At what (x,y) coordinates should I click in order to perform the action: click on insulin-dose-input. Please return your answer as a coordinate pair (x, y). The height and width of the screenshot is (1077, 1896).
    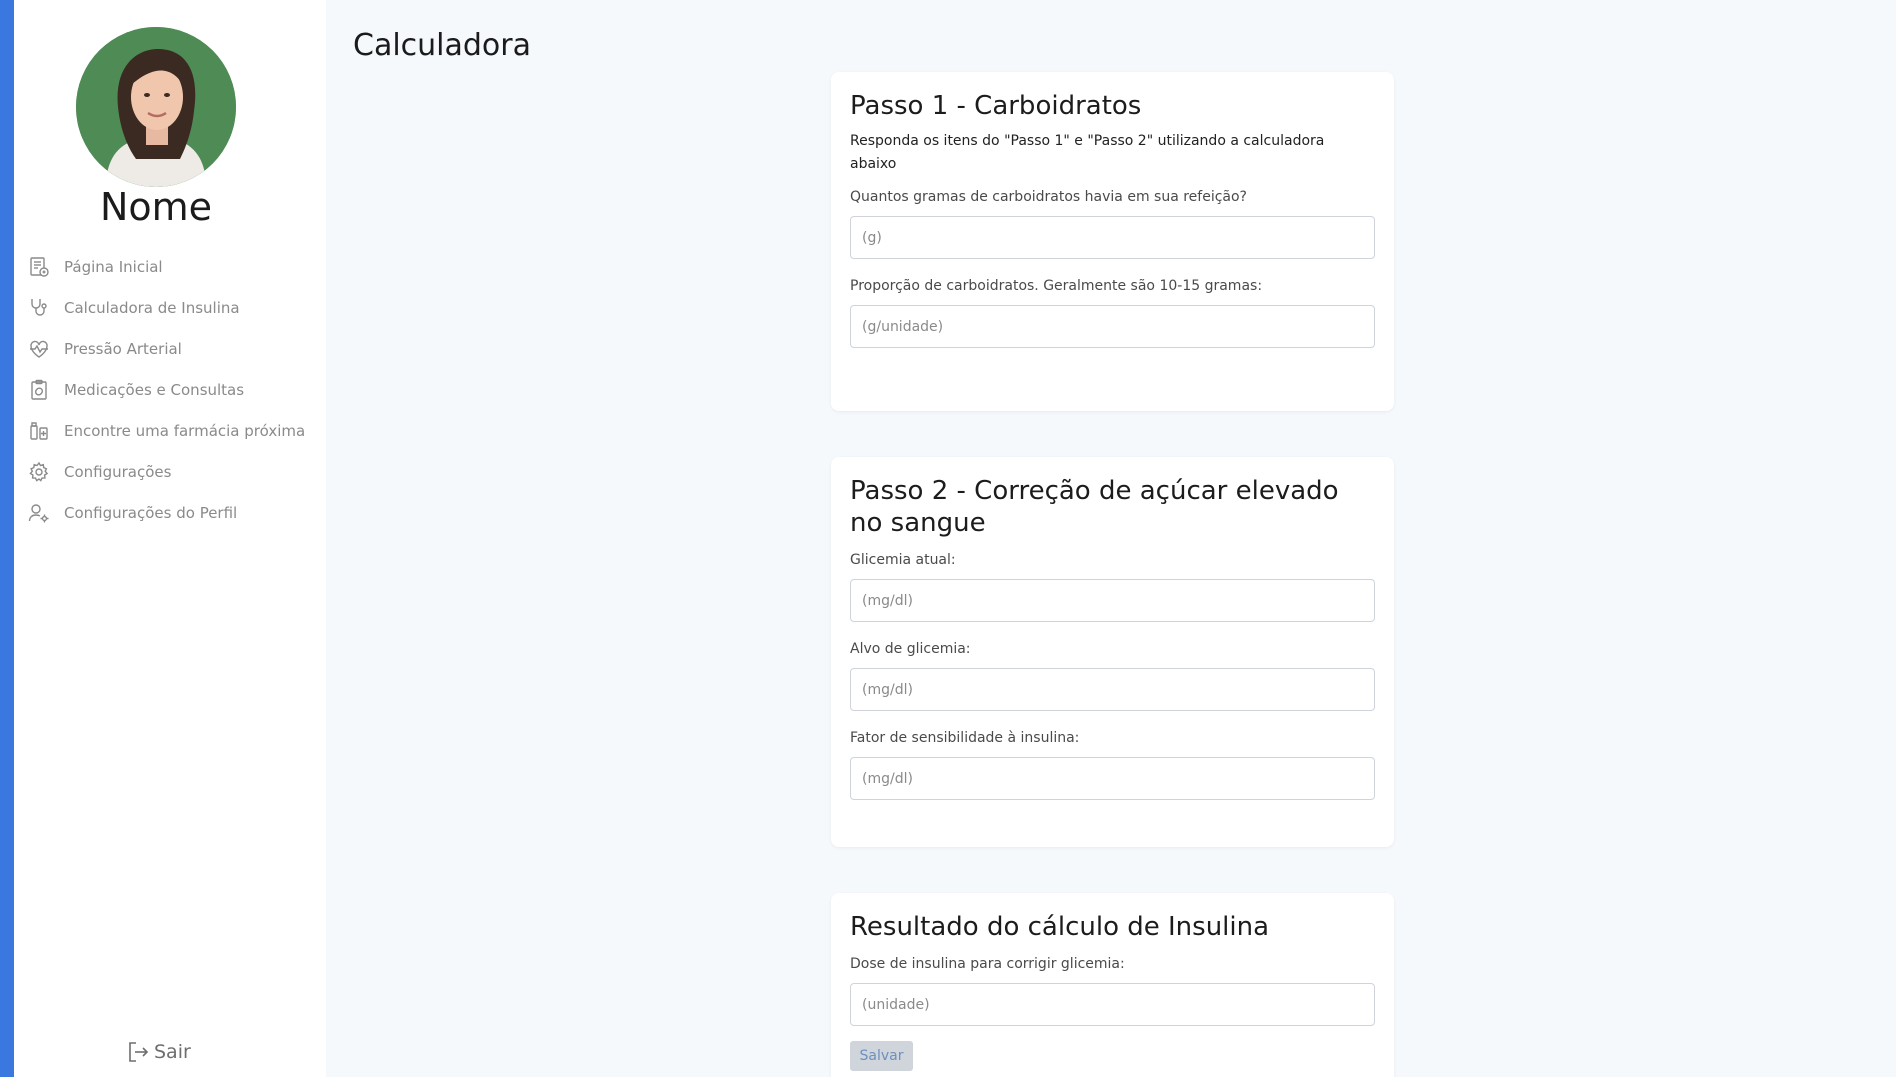
    Looking at the image, I should click on (1112, 1004).